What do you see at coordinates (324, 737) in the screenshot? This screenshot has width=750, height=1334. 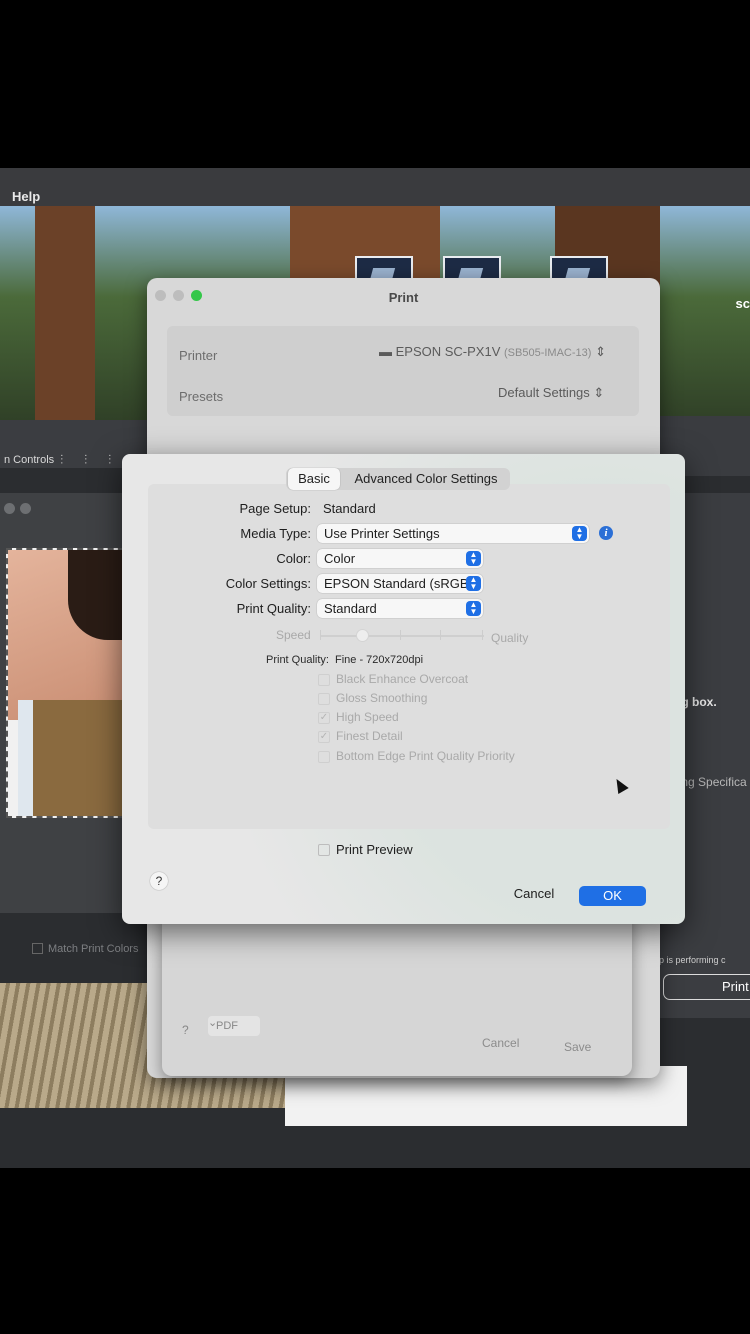 I see `finest-detail-checkbox: ✓` at bounding box center [324, 737].